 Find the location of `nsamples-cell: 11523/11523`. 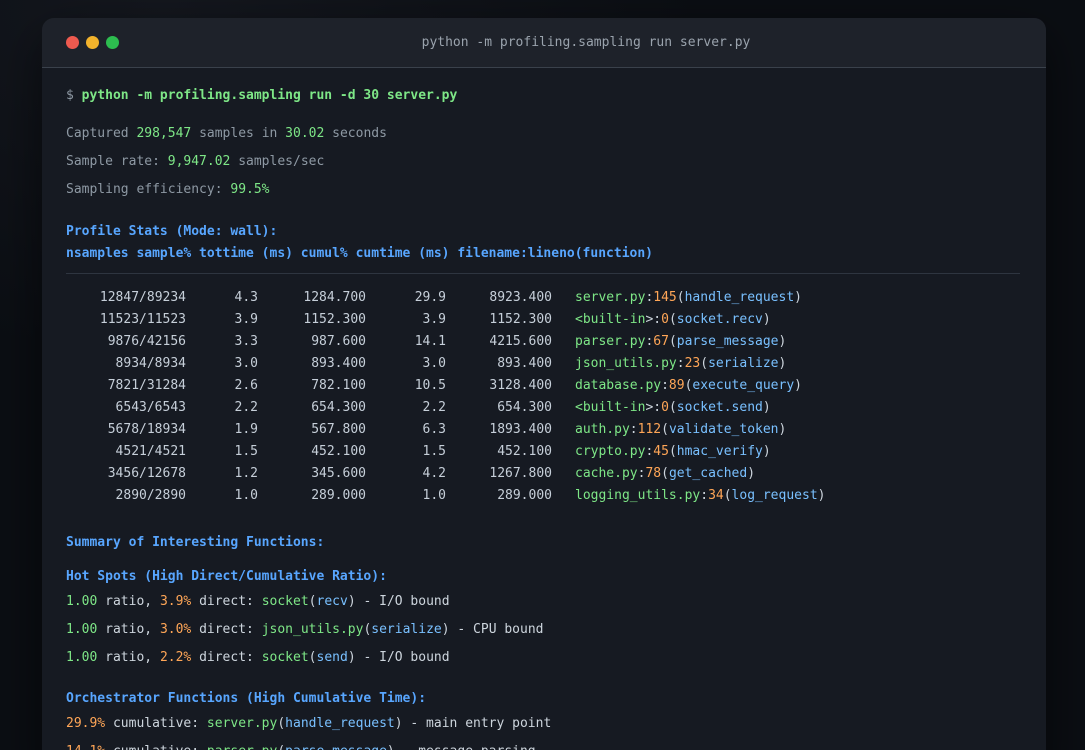

nsamples-cell: 11523/11523 is located at coordinates (142, 319).